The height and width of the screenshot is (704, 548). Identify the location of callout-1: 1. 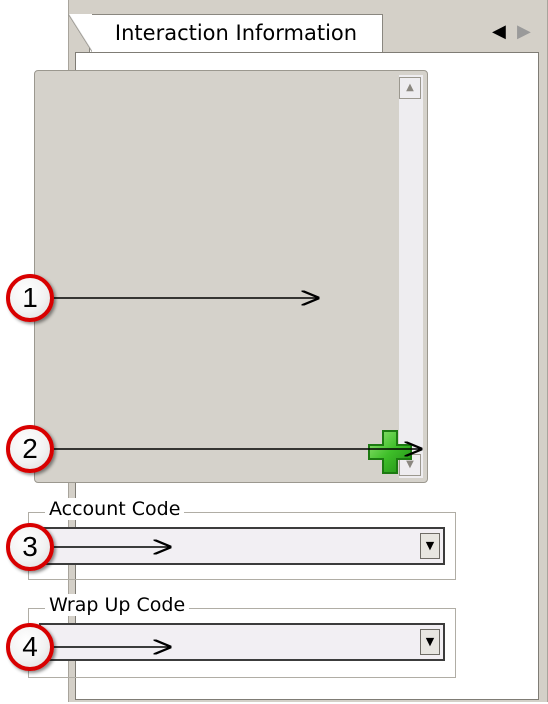
(30, 298).